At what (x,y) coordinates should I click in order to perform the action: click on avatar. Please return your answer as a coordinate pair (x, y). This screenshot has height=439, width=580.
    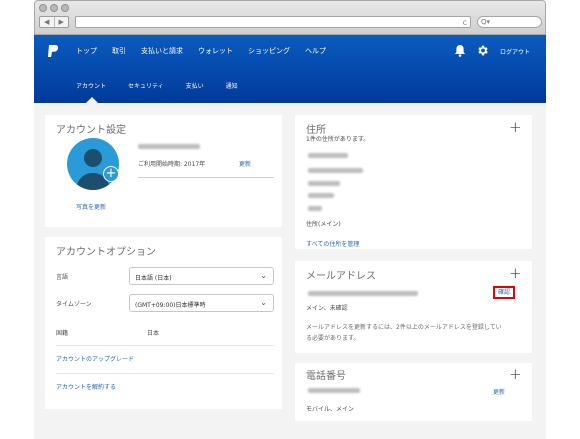
    Looking at the image, I should click on (93, 164).